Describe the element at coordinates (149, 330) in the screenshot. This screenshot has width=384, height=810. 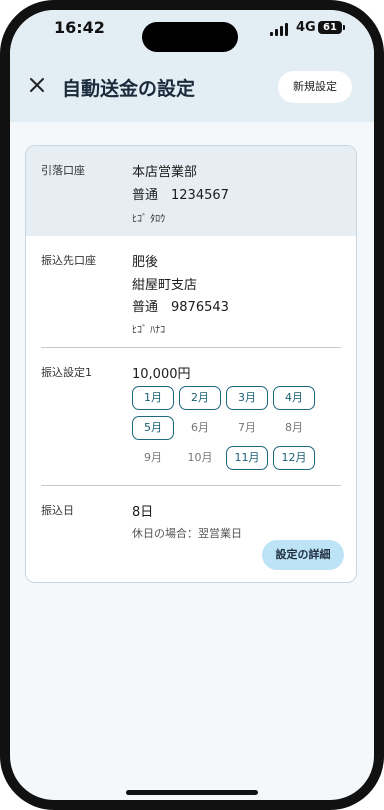
I see `payee-account-holder: ﾋｺﾞ ﾊﾅｺ` at that location.